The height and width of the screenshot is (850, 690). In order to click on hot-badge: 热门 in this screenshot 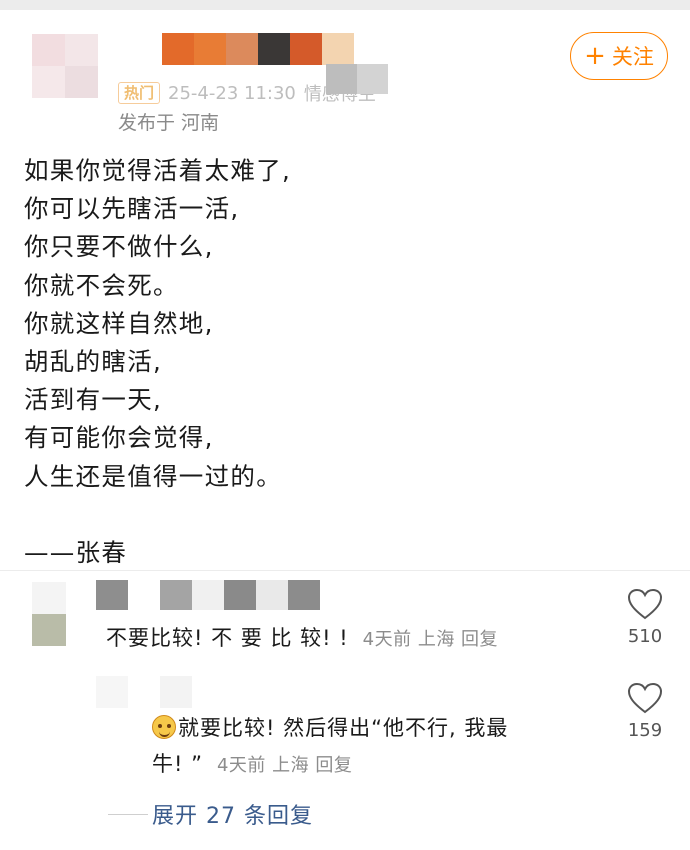, I will do `click(139, 93)`.